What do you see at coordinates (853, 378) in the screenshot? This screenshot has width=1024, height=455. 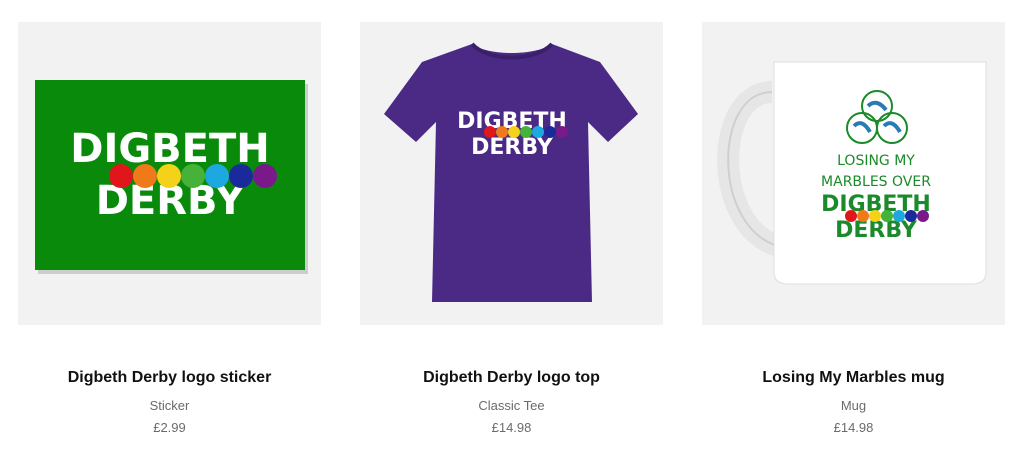 I see `product-title: Losing My Marbles mug` at bounding box center [853, 378].